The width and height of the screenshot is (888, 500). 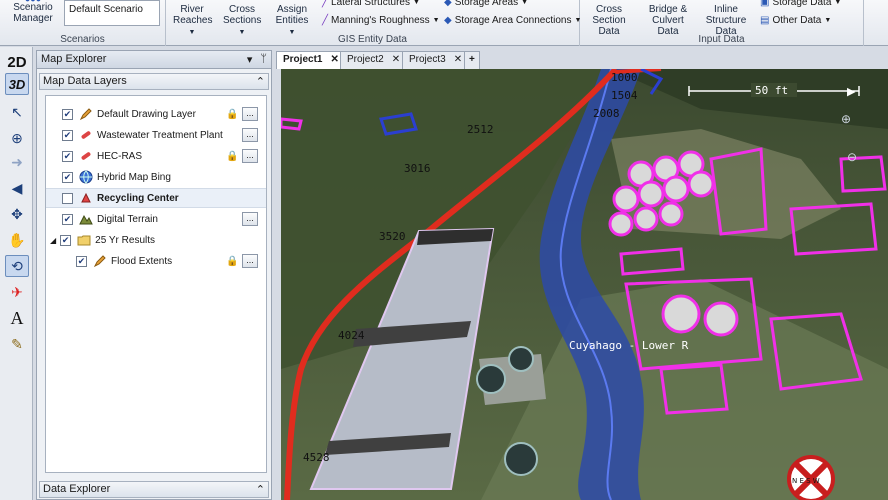 I want to click on map-toolstrip: 2D 3D ↖ ⊕ ➜ ◀ ✥ ✋ ⟲ ✈ A ✎, so click(x=16, y=273).